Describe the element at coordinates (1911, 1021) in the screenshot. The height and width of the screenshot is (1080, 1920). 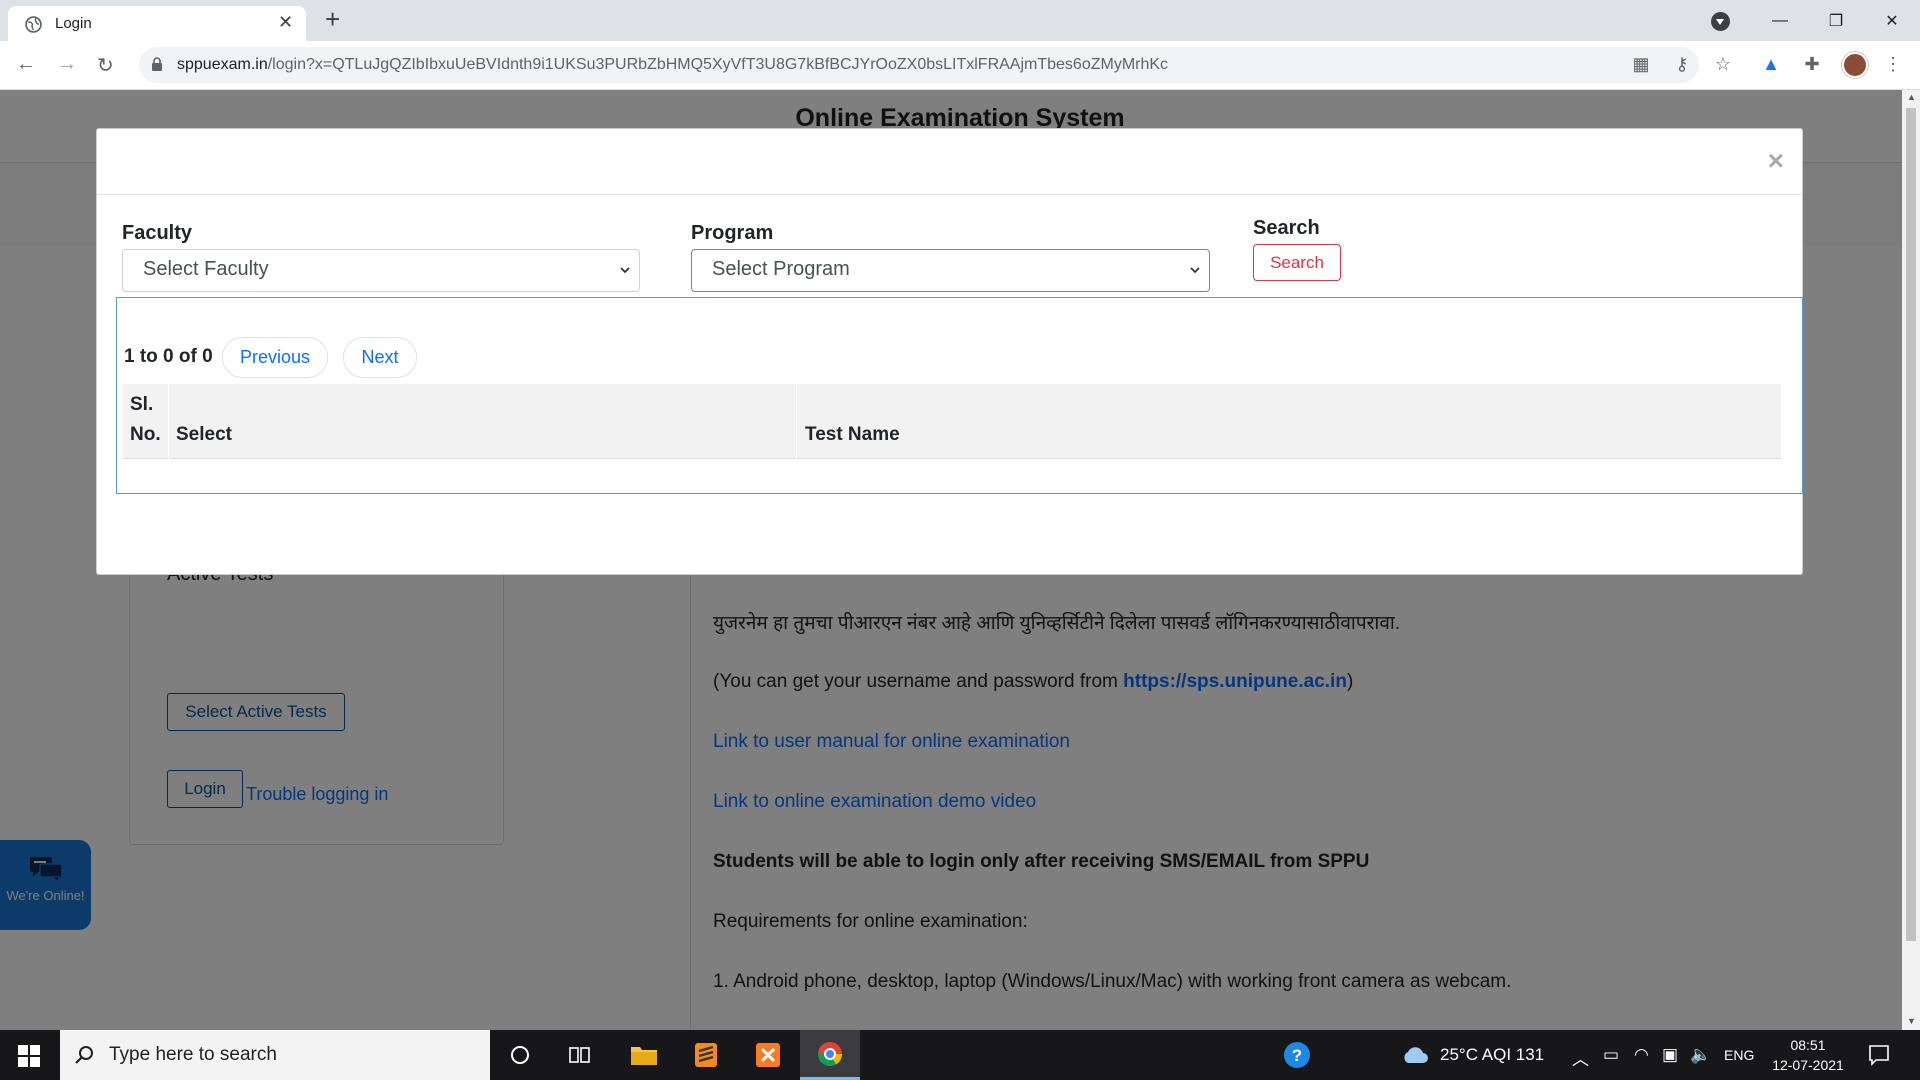
I see `scroll-down-icon: ▼` at that location.